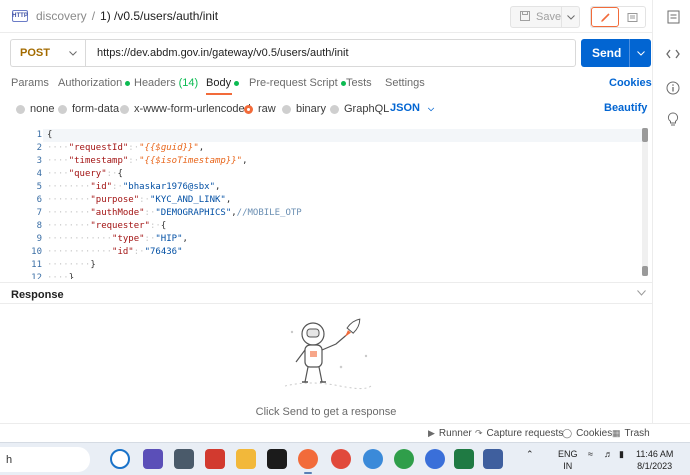 This screenshot has width=690, height=475. What do you see at coordinates (404, 459) in the screenshot?
I see `chrome-profile-g2-icon` at bounding box center [404, 459].